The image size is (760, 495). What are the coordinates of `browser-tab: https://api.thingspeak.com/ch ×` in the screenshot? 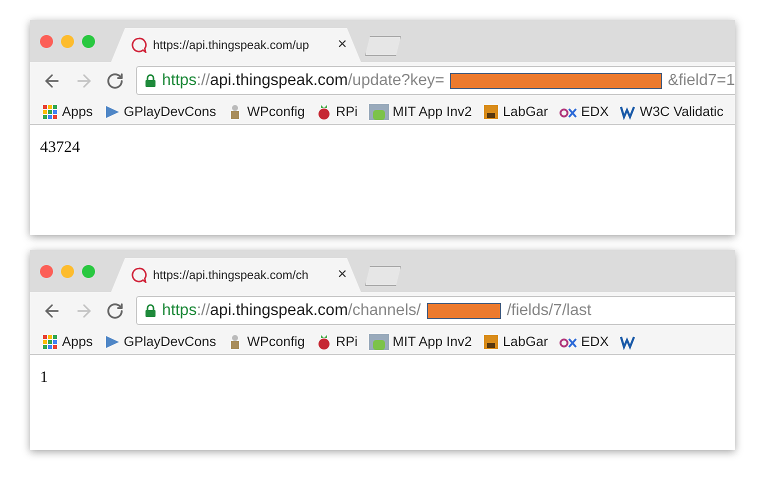 It's located at (236, 275).